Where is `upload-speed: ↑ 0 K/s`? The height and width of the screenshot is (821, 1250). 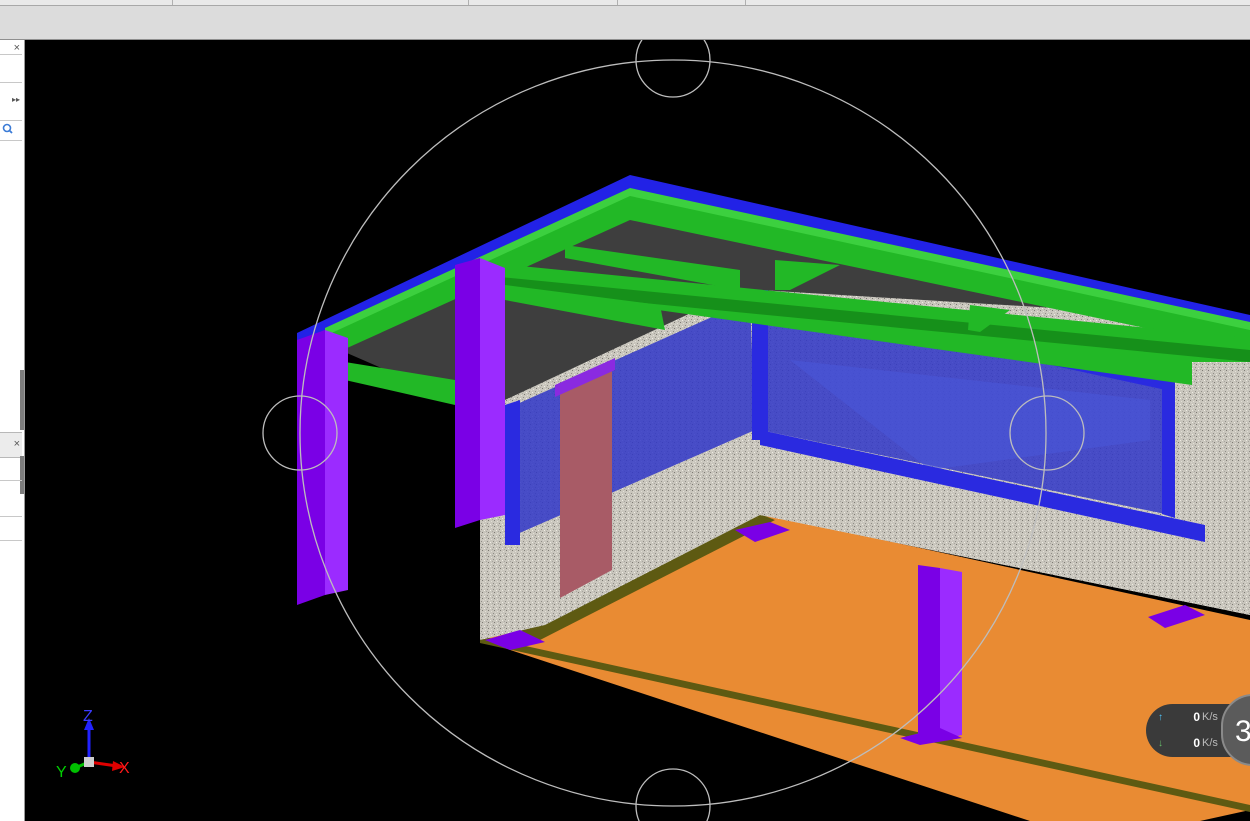 upload-speed: ↑ 0 K/s is located at coordinates (1188, 717).